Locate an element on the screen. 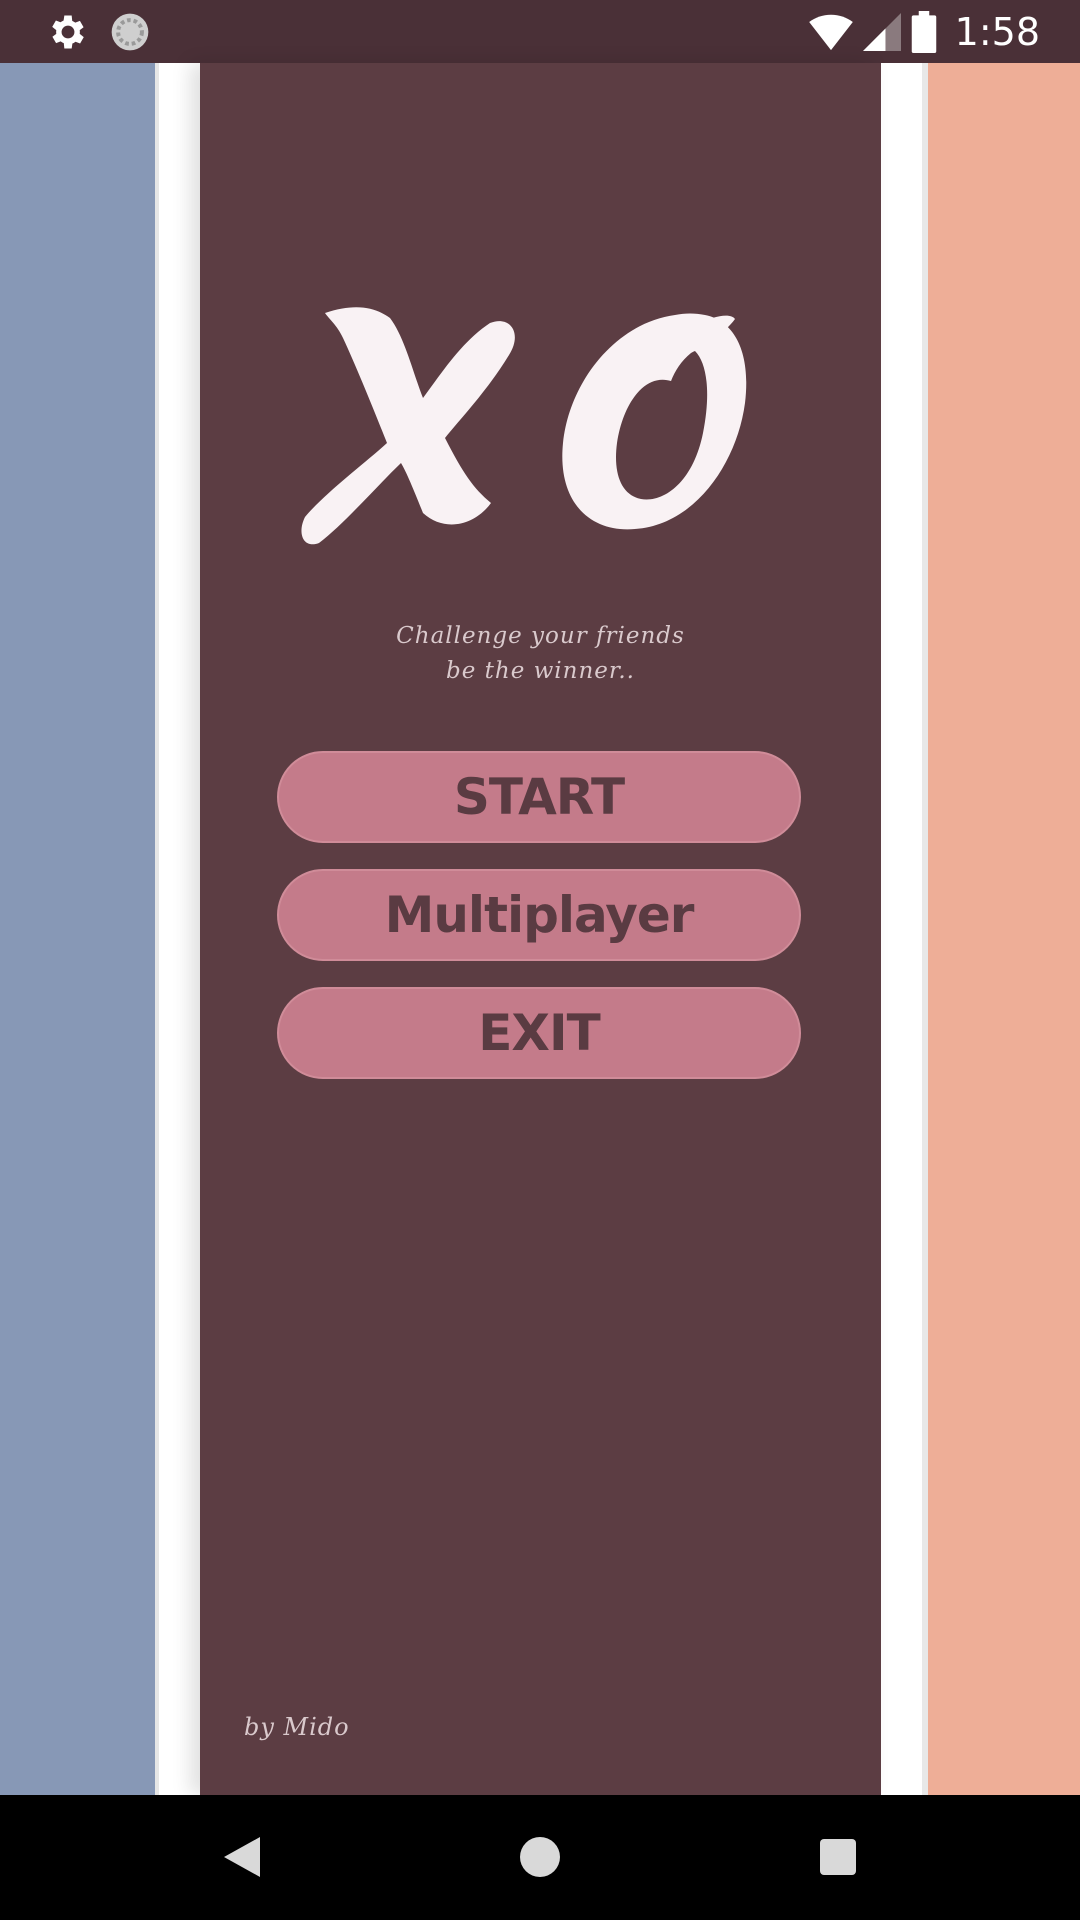 This screenshot has height=1920, width=1080. status-right-icons: 1:58 is located at coordinates (919, 32).